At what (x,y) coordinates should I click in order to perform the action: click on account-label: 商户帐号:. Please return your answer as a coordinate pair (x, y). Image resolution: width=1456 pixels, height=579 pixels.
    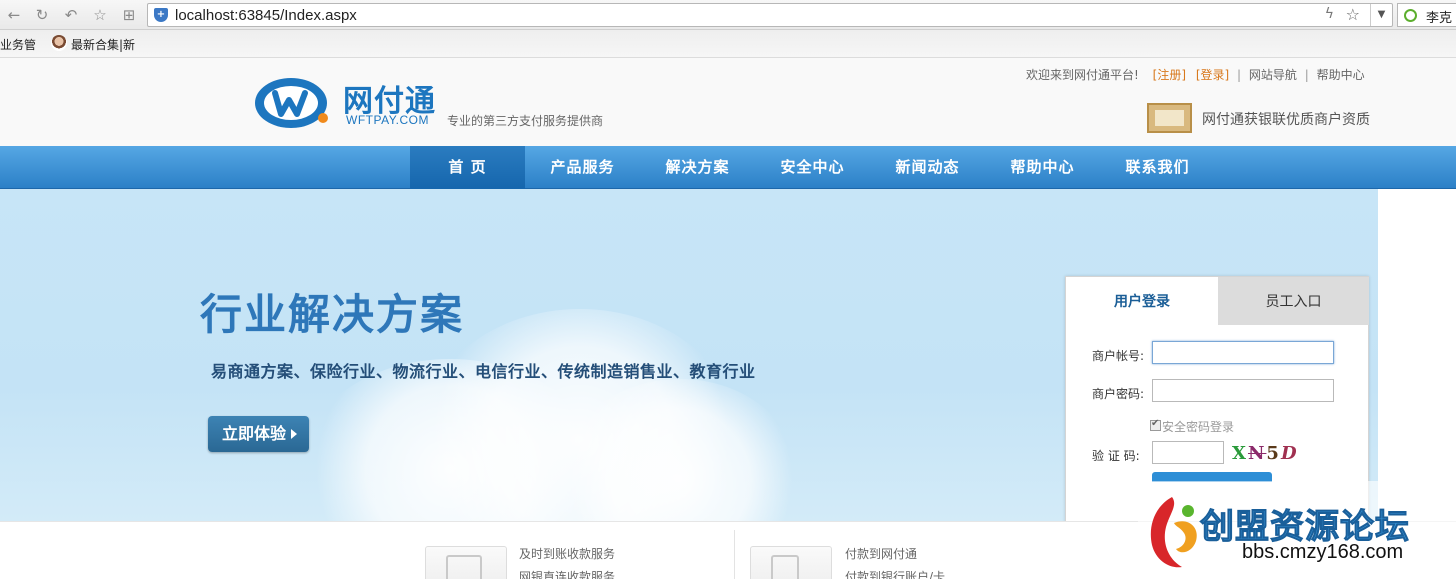
    Looking at the image, I should click on (1118, 356).